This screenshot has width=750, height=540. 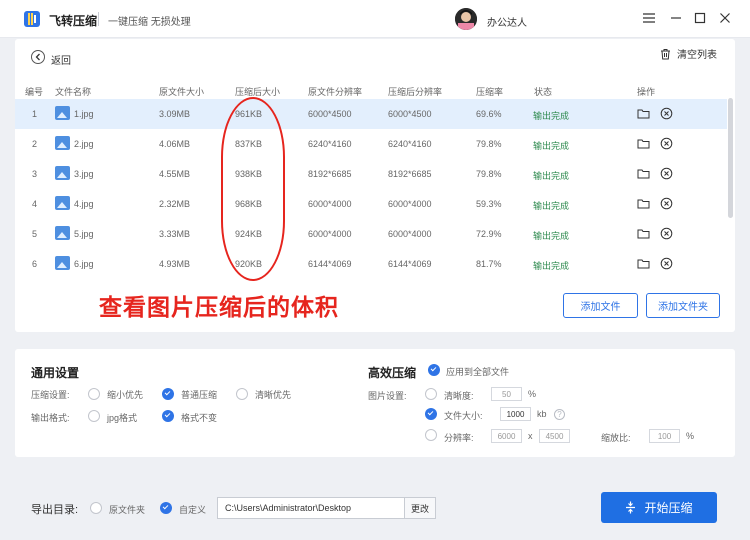 What do you see at coordinates (50, 418) in the screenshot?
I see `output-format-label: 输出格式:` at bounding box center [50, 418].